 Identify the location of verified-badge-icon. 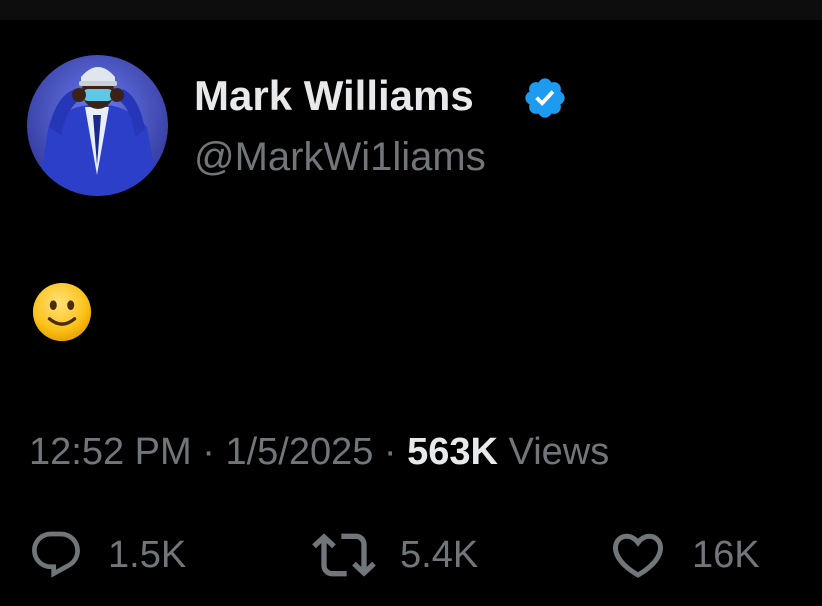
(545, 98).